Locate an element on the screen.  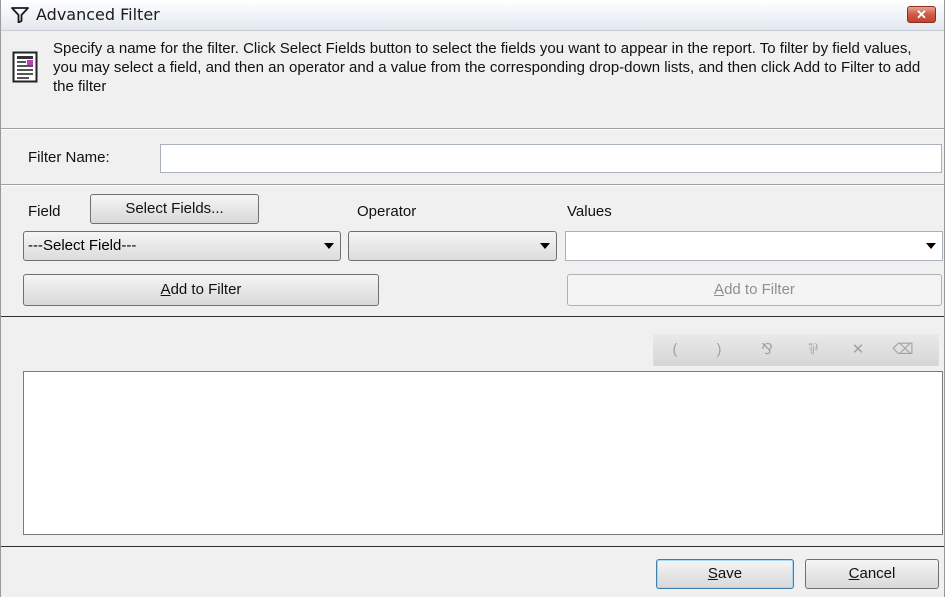
values-dropdown is located at coordinates (754, 246).